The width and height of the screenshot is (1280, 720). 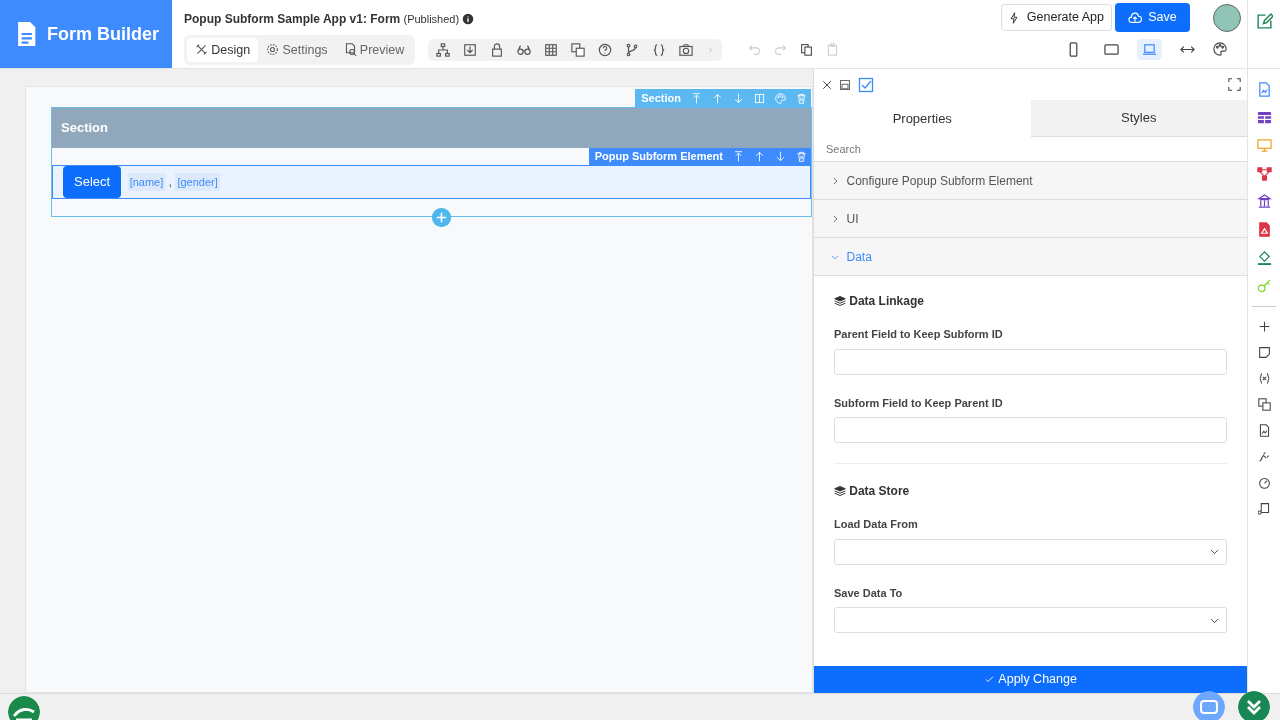 What do you see at coordinates (1014, 17) in the screenshot?
I see `lightning-icon` at bounding box center [1014, 17].